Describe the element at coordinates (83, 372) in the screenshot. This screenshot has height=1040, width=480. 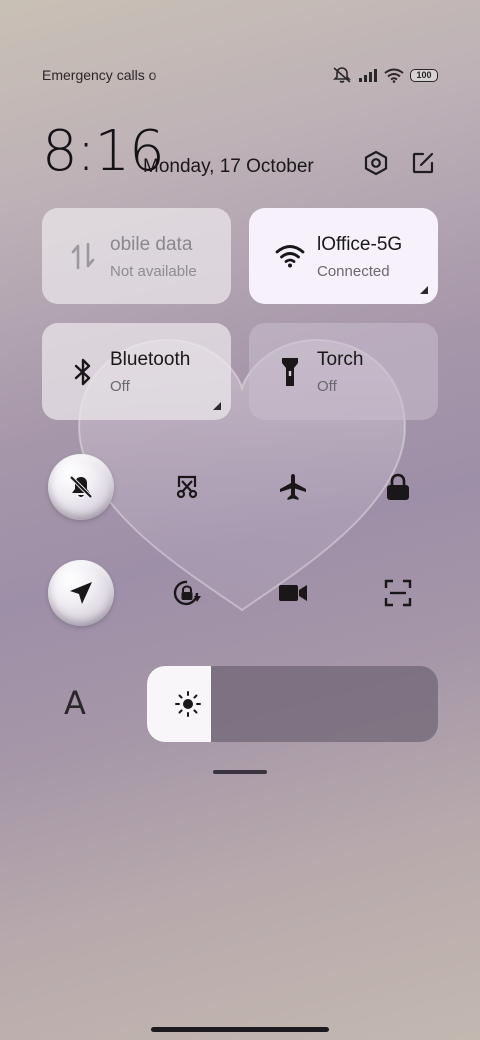
I see `bluetooth-icon` at that location.